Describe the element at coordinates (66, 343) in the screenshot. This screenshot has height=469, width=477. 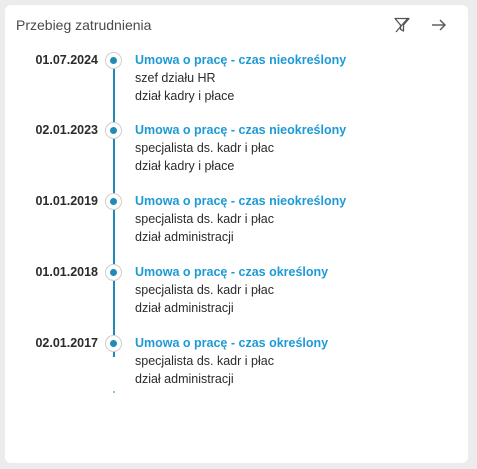
I see `entry-date: 02.01.2017` at that location.